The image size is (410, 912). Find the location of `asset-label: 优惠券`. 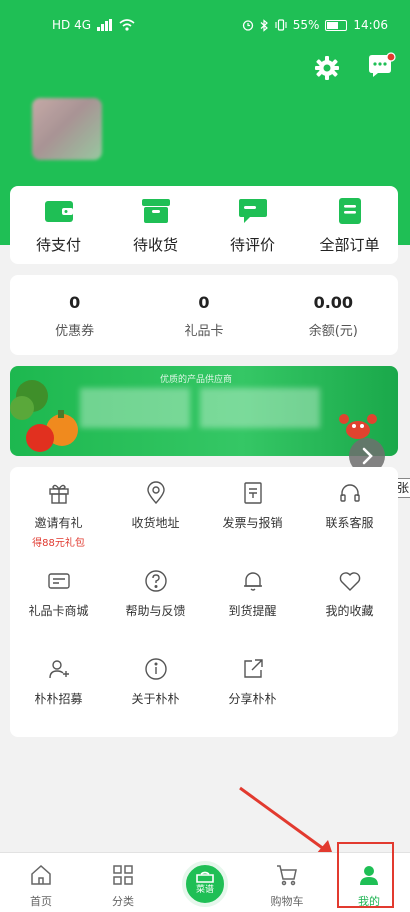

asset-label: 优惠券 is located at coordinates (75, 331).